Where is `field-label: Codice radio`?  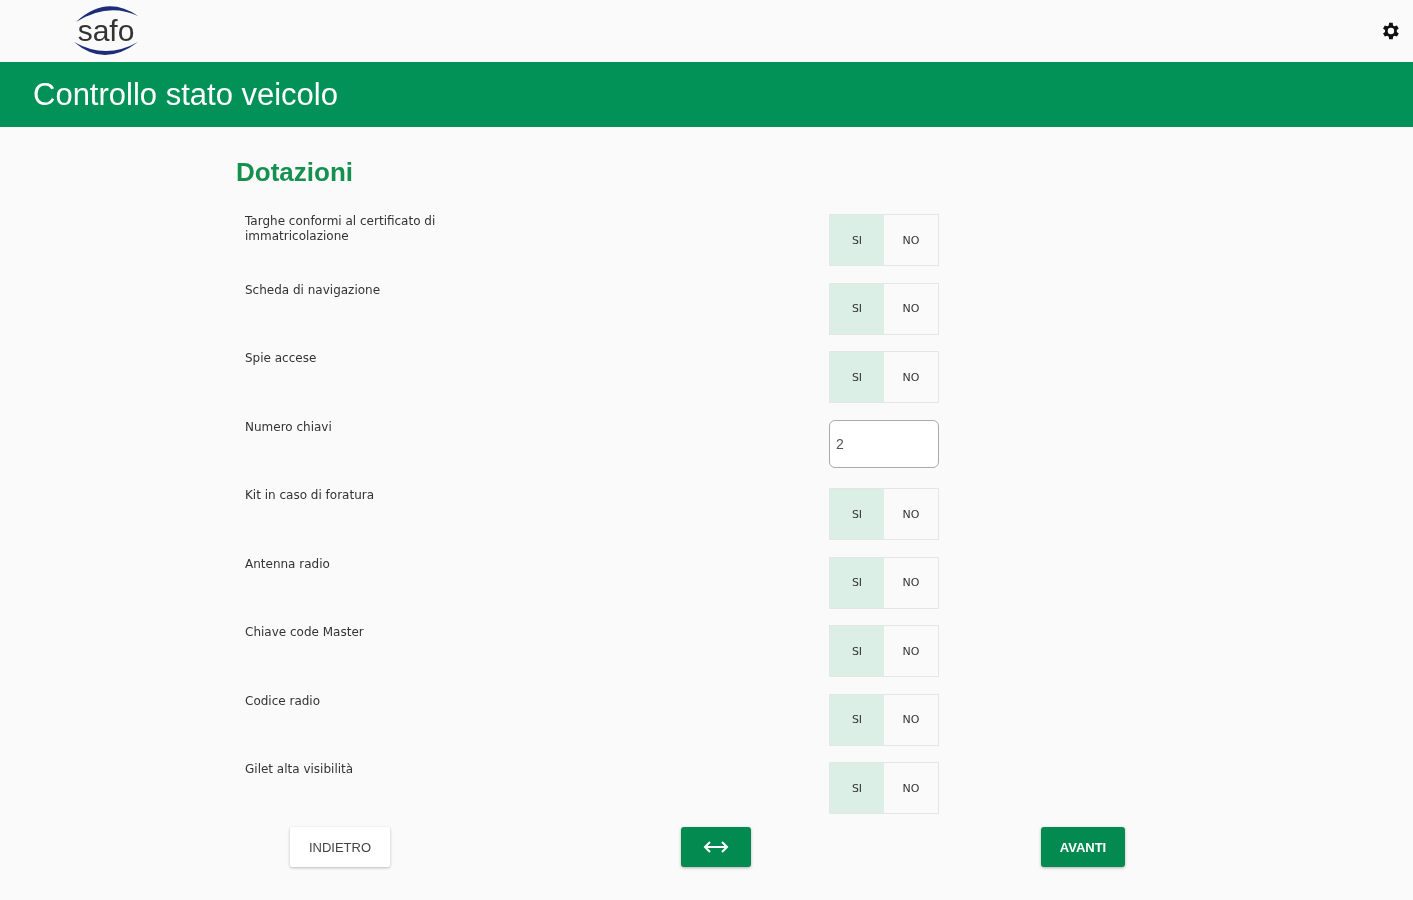 field-label: Codice radio is located at coordinates (283, 701).